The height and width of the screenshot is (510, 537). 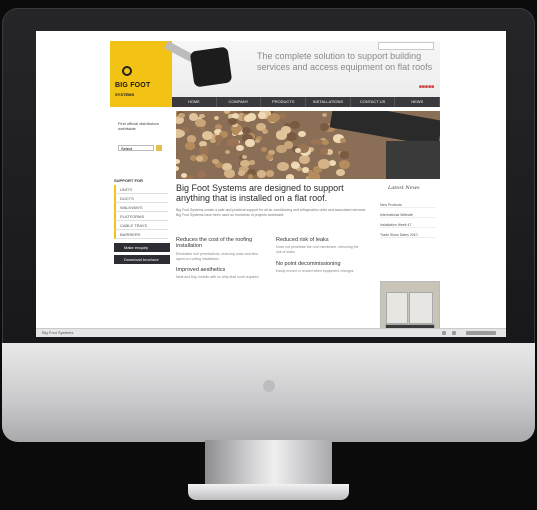 What do you see at coordinates (408, 225) in the screenshot?
I see `news-item: Installation Week 47` at bounding box center [408, 225].